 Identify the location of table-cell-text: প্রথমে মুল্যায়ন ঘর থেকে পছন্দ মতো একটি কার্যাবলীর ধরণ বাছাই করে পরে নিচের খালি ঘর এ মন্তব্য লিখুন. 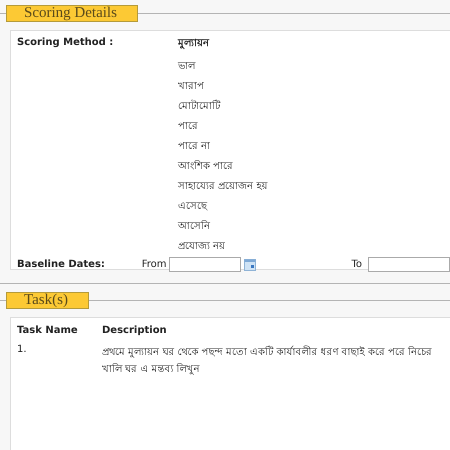
(268, 360).